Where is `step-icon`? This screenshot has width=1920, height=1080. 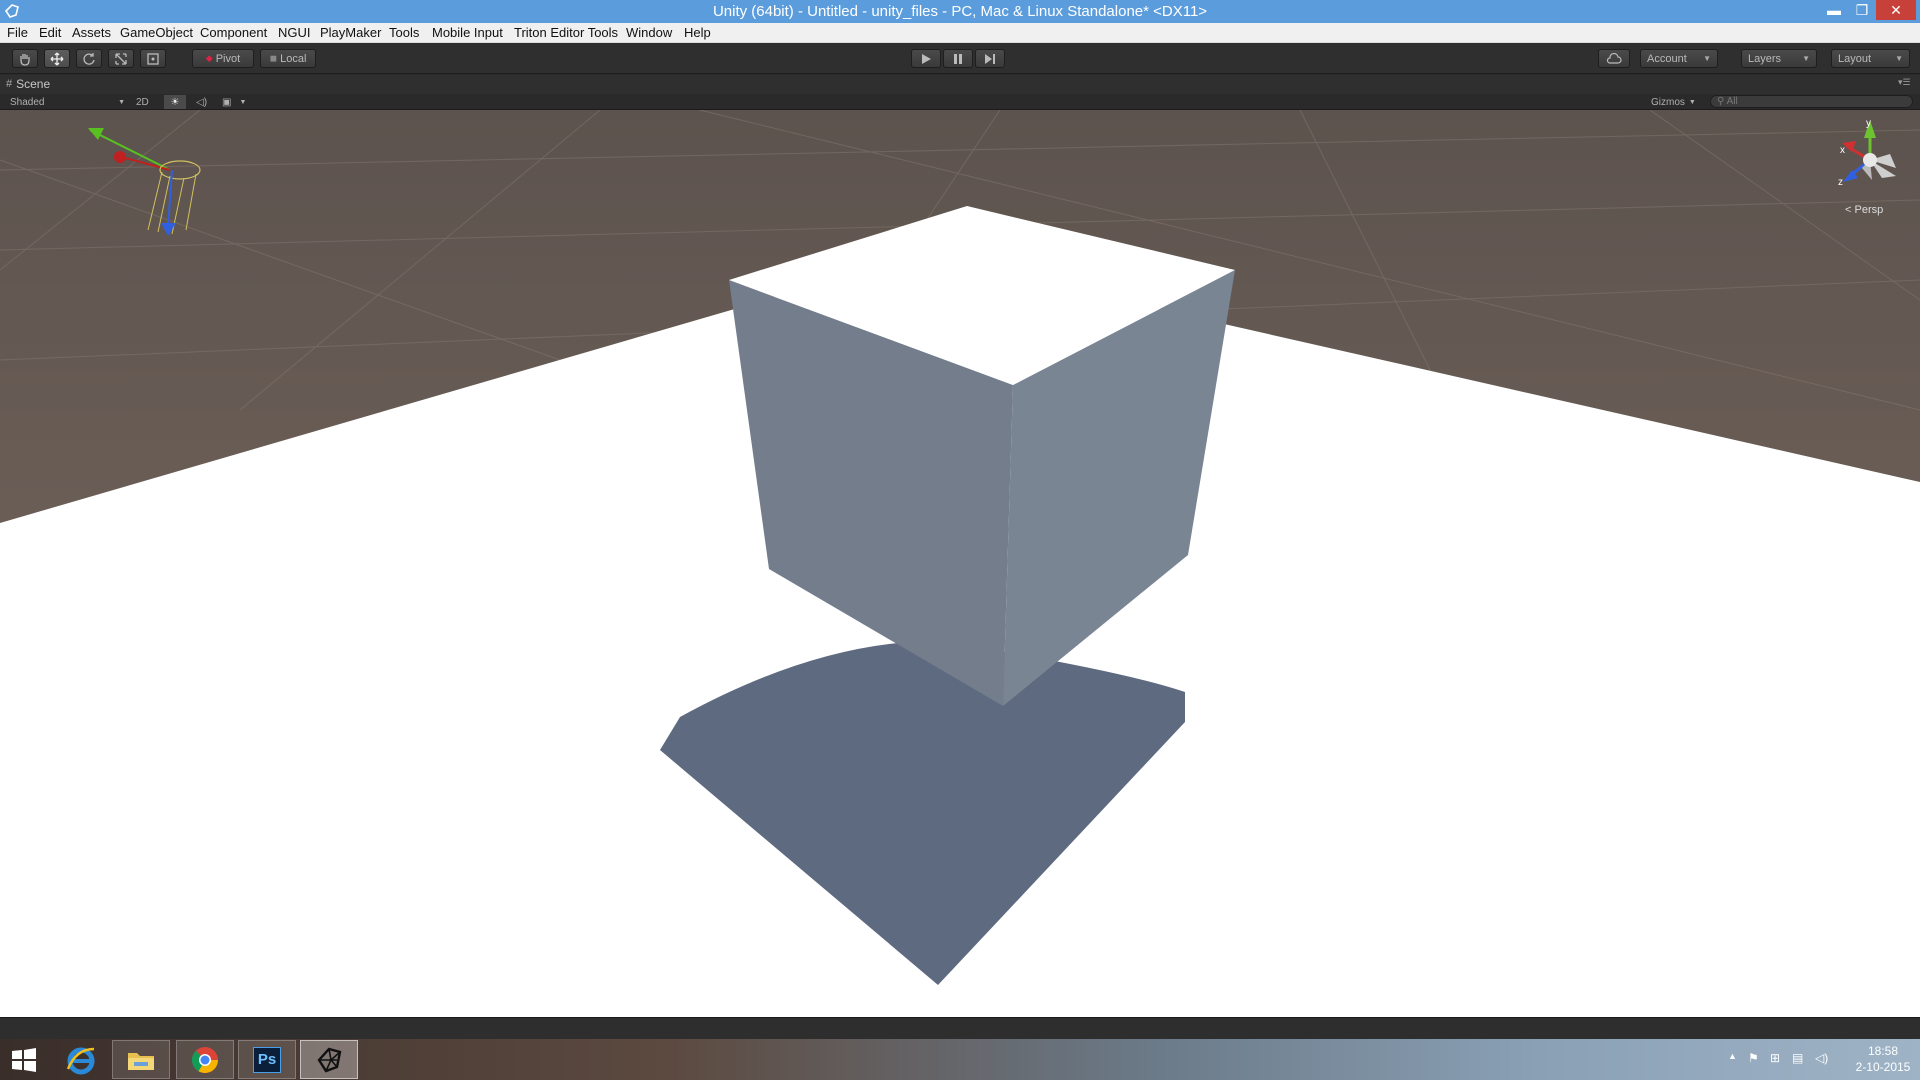 step-icon is located at coordinates (990, 58).